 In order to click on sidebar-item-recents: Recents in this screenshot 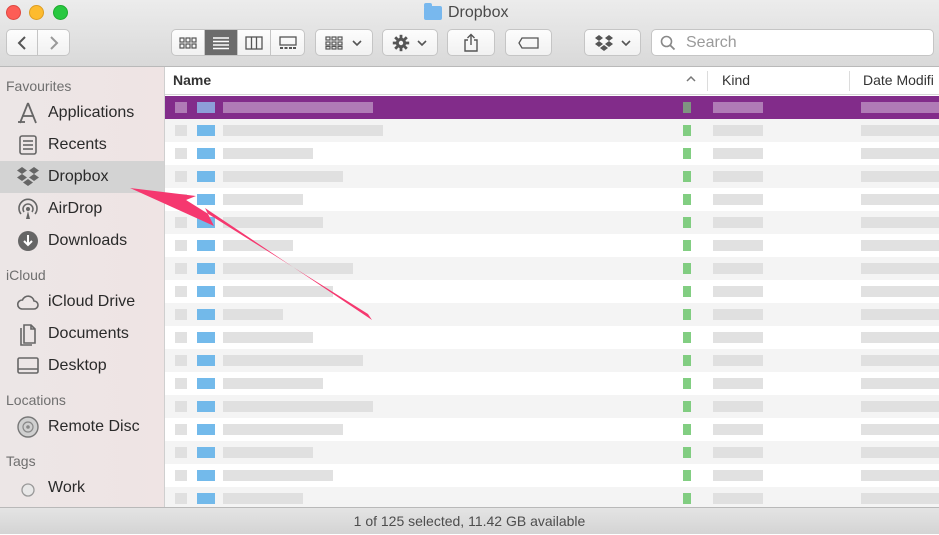, I will do `click(82, 145)`.